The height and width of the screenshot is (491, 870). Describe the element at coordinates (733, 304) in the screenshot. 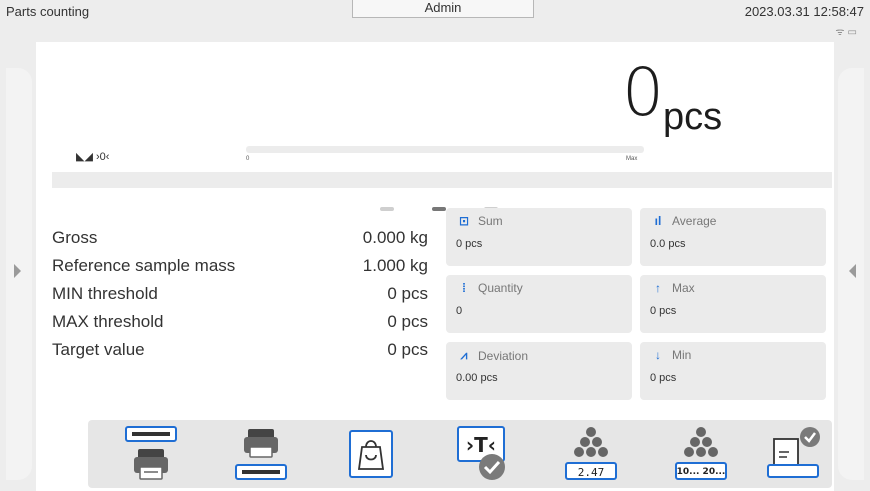

I see `tile-max: ↑ Max 0 pcs` at that location.